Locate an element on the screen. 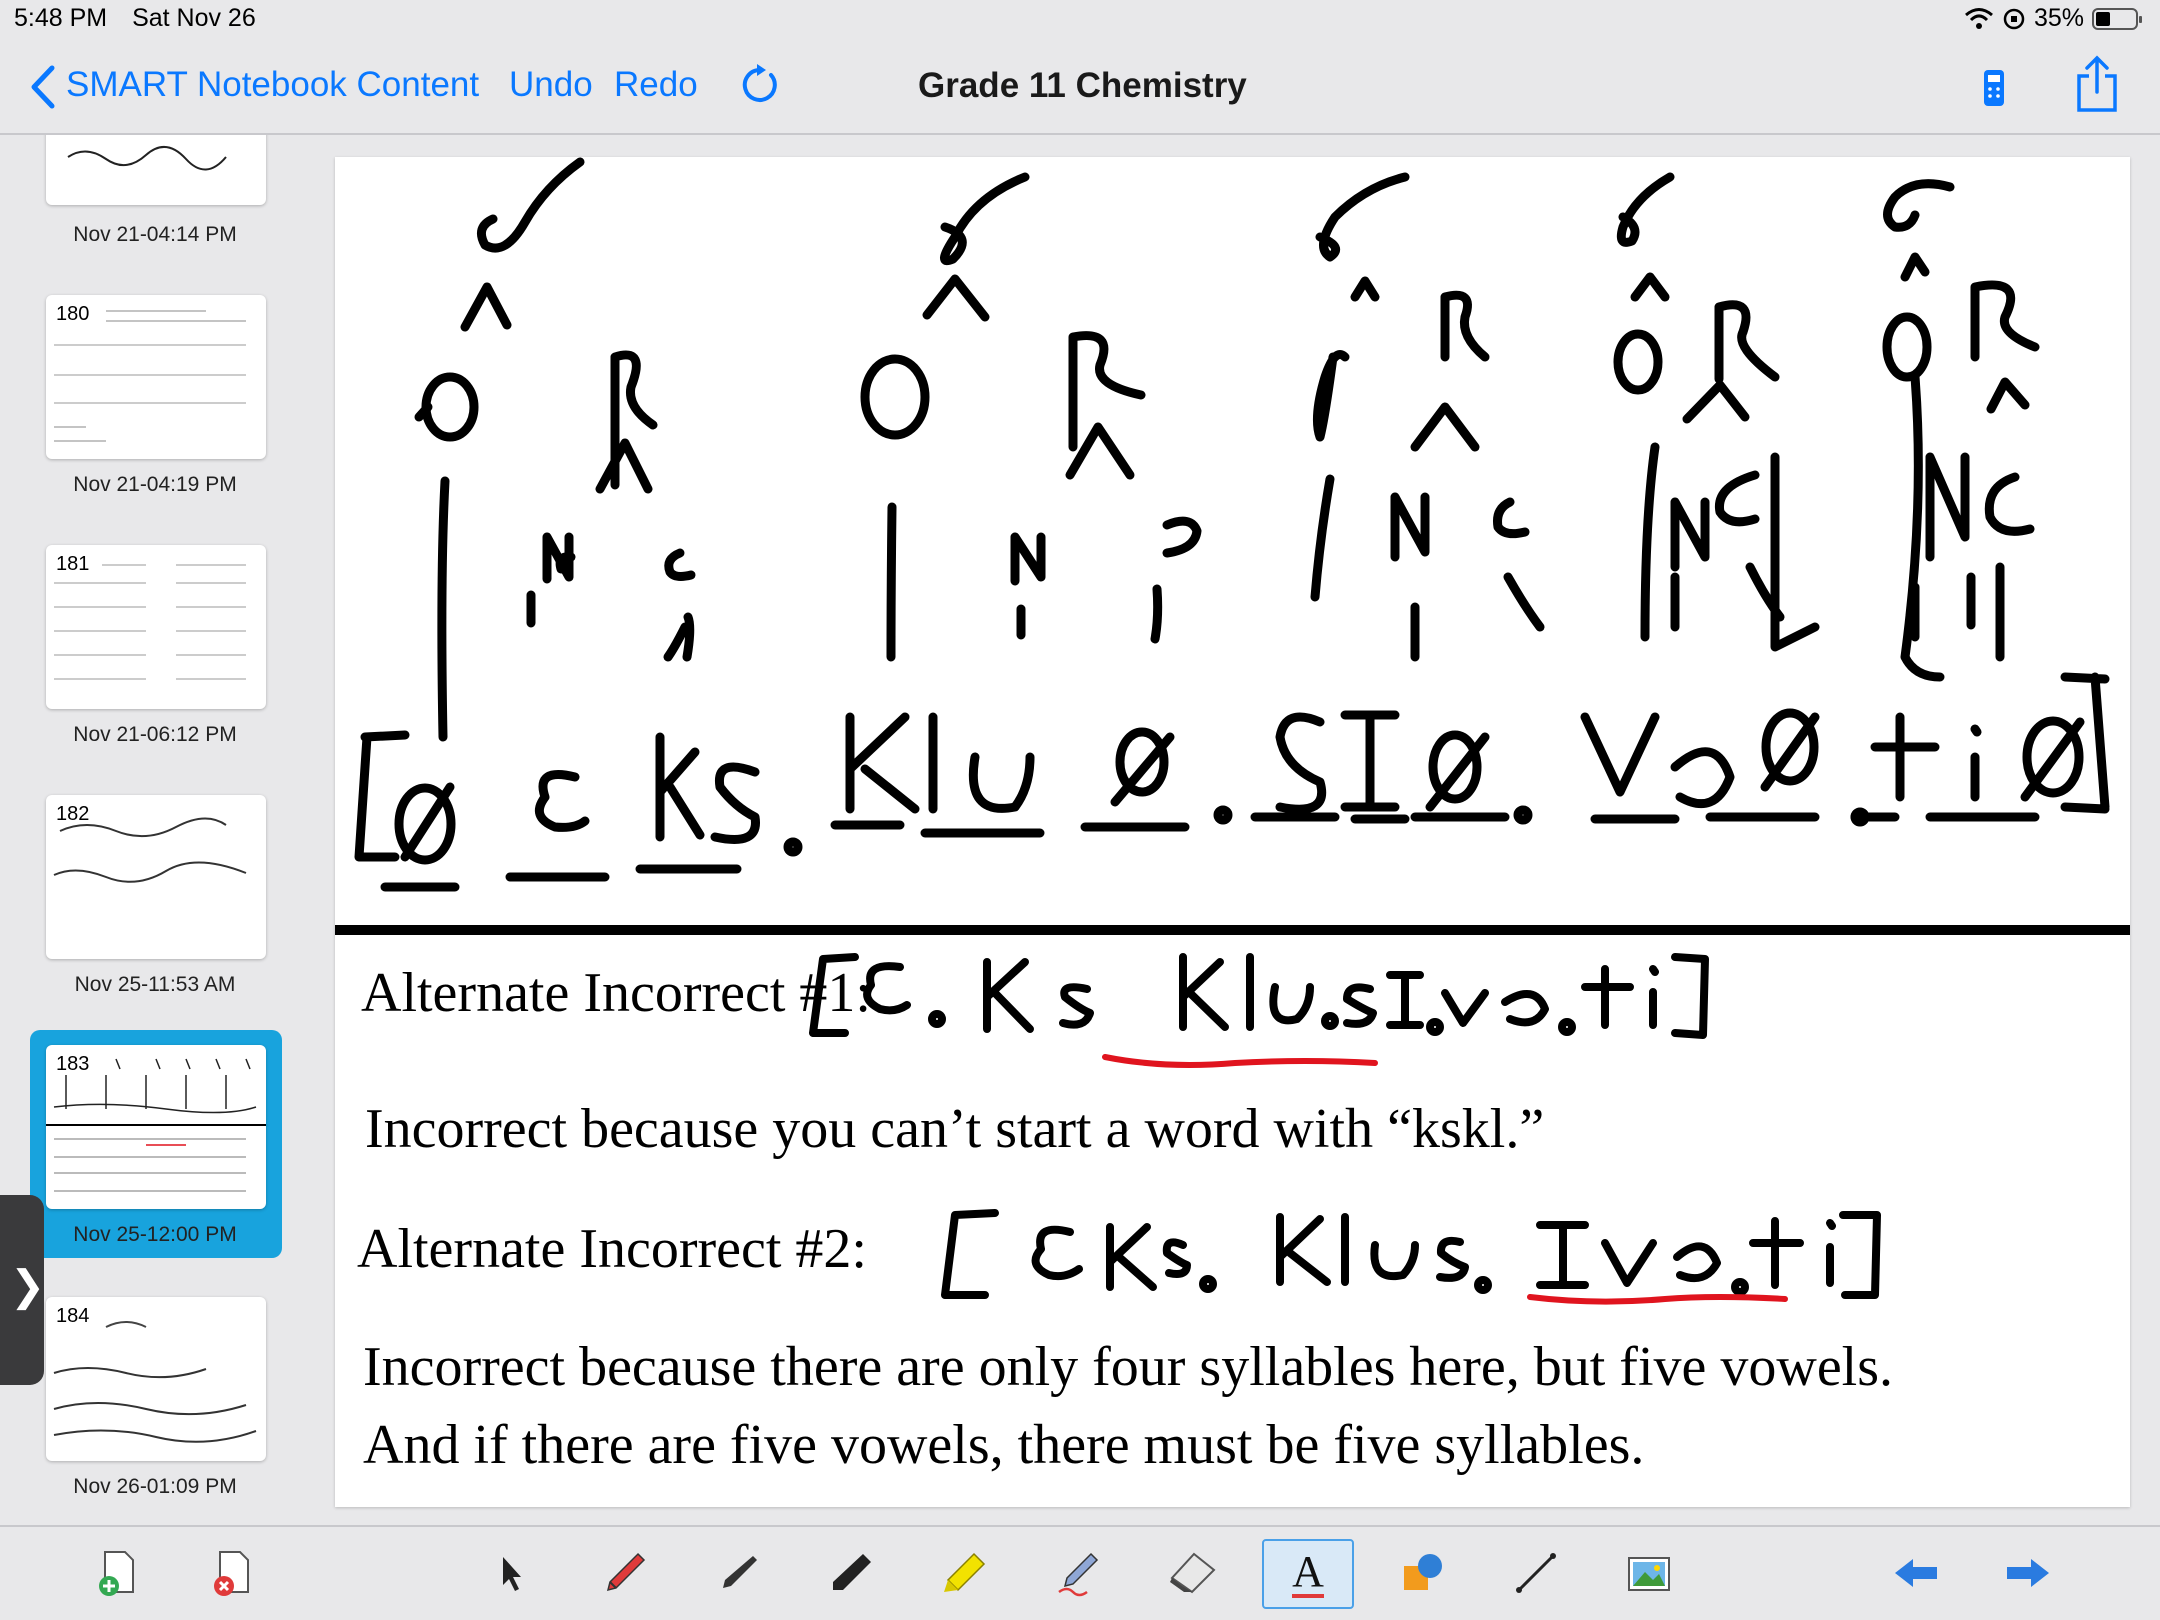  chevron-right-icon: ❯ is located at coordinates (28, 1285).